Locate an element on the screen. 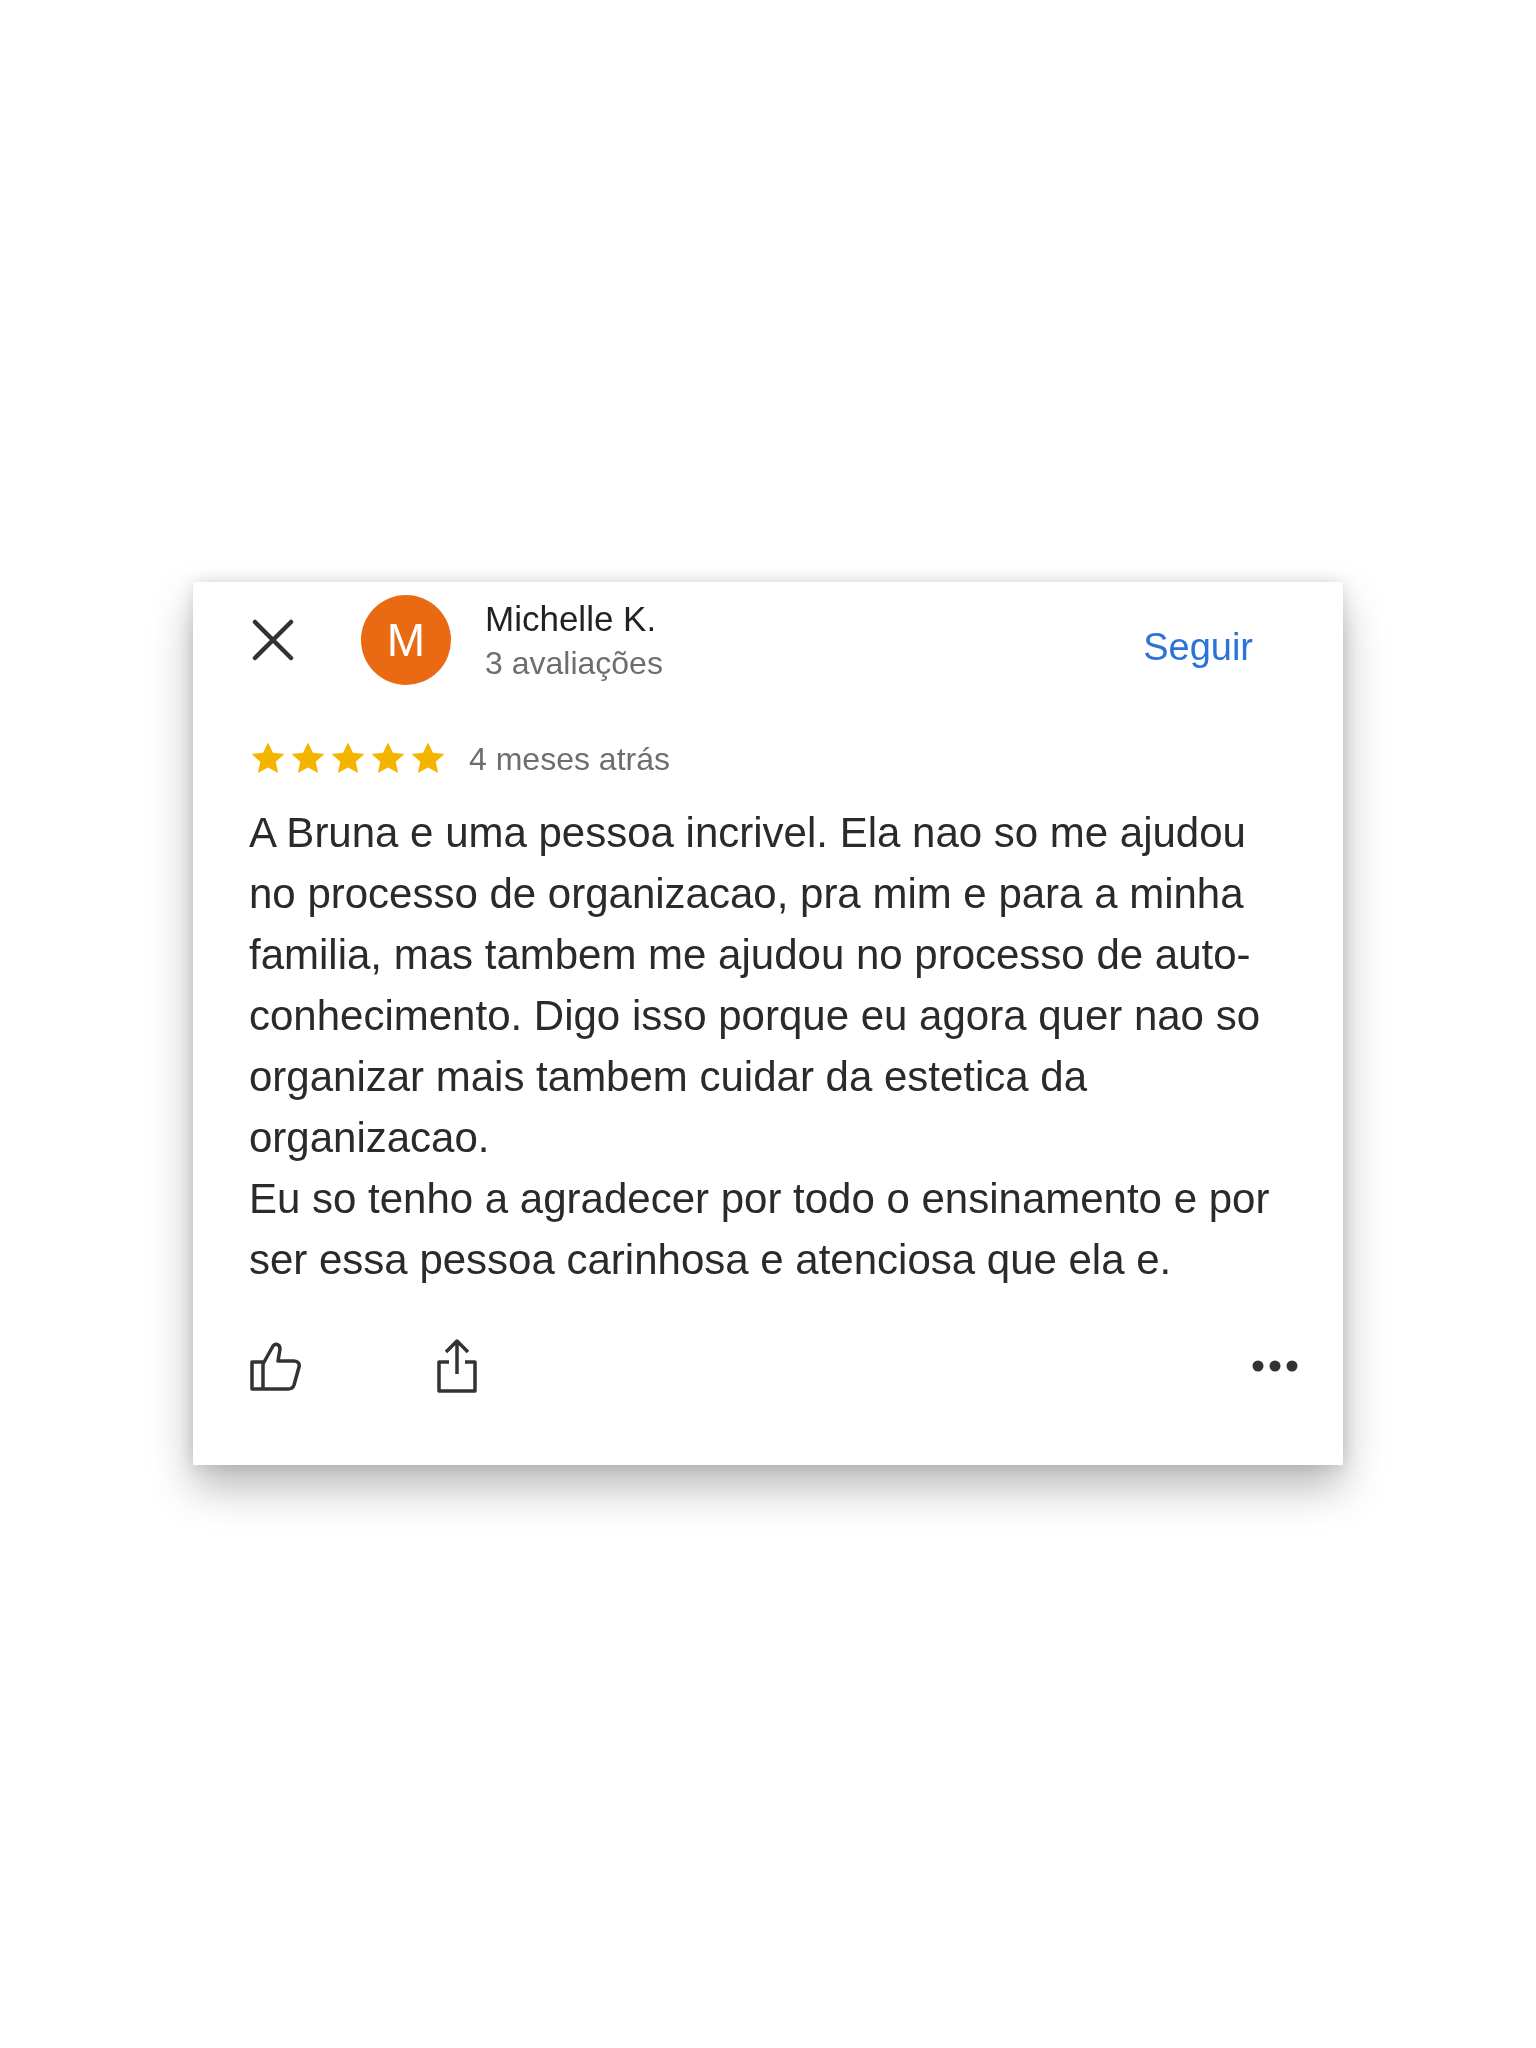 Image resolution: width=1536 pixels, height=2048 pixels. review-text: Eu so tenho a agradecer por todo o ensinamento e por ser essa pessoa carinhosa e atenciosa que ela e. is located at coordinates (760, 1229).